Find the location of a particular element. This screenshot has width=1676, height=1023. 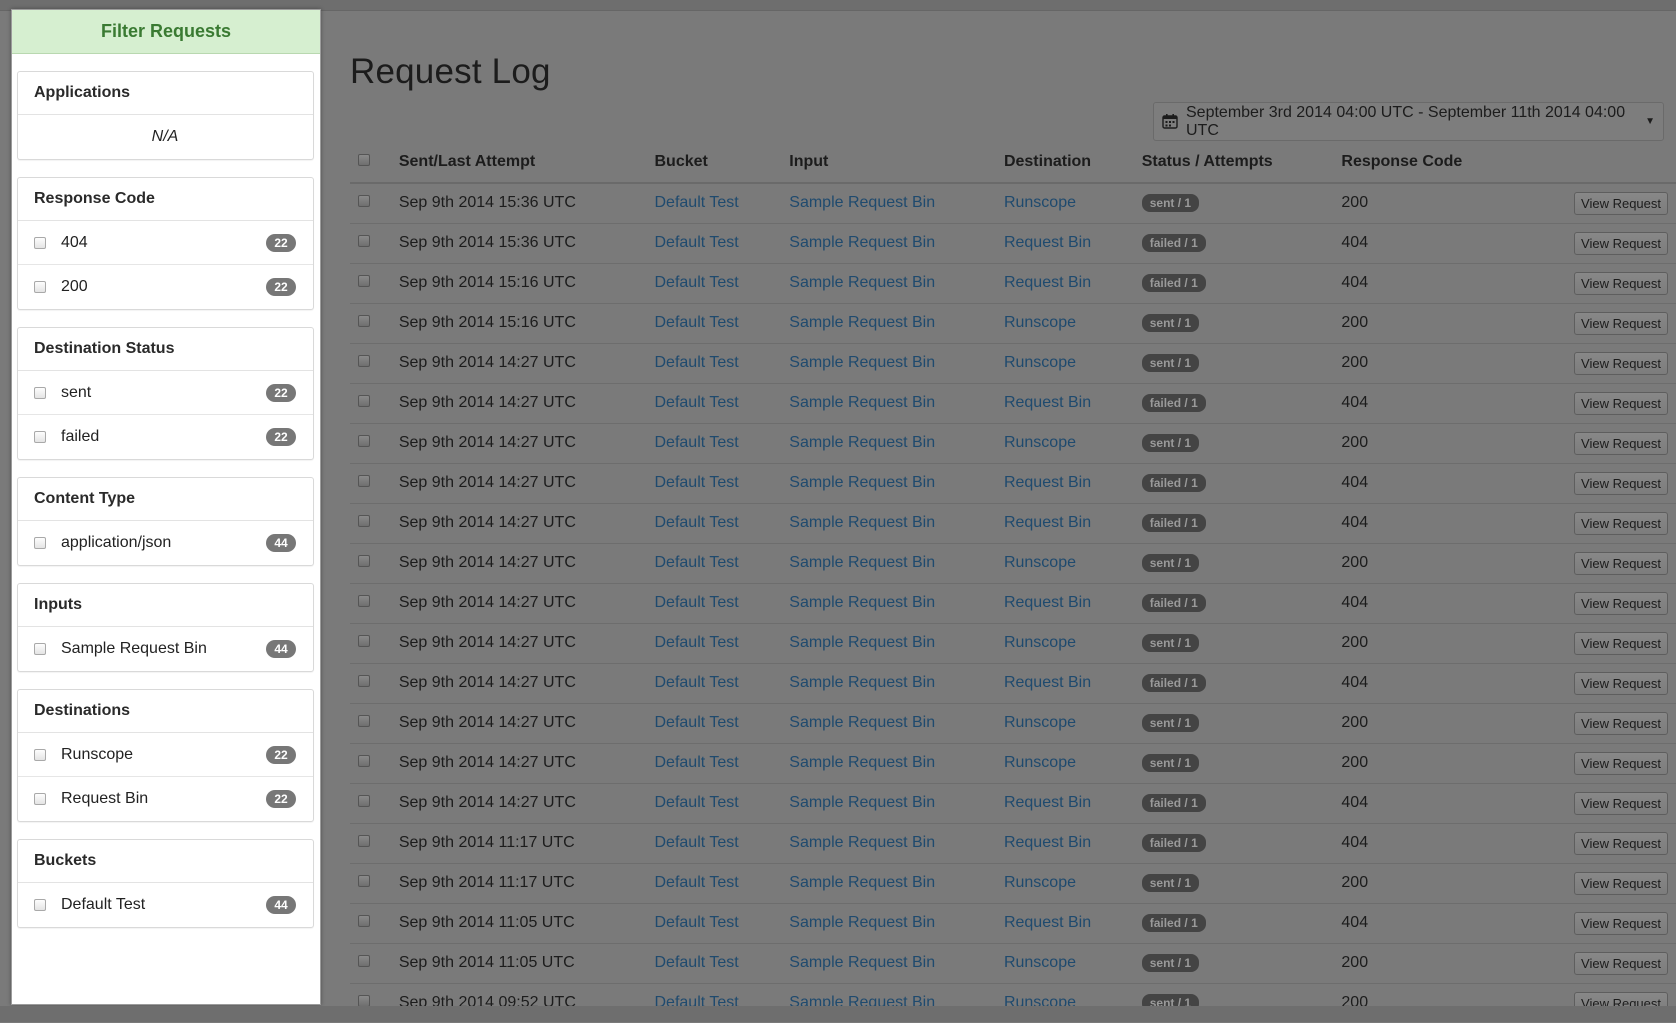

column-header-response-code: Response Code is located at coordinates (1426, 163).